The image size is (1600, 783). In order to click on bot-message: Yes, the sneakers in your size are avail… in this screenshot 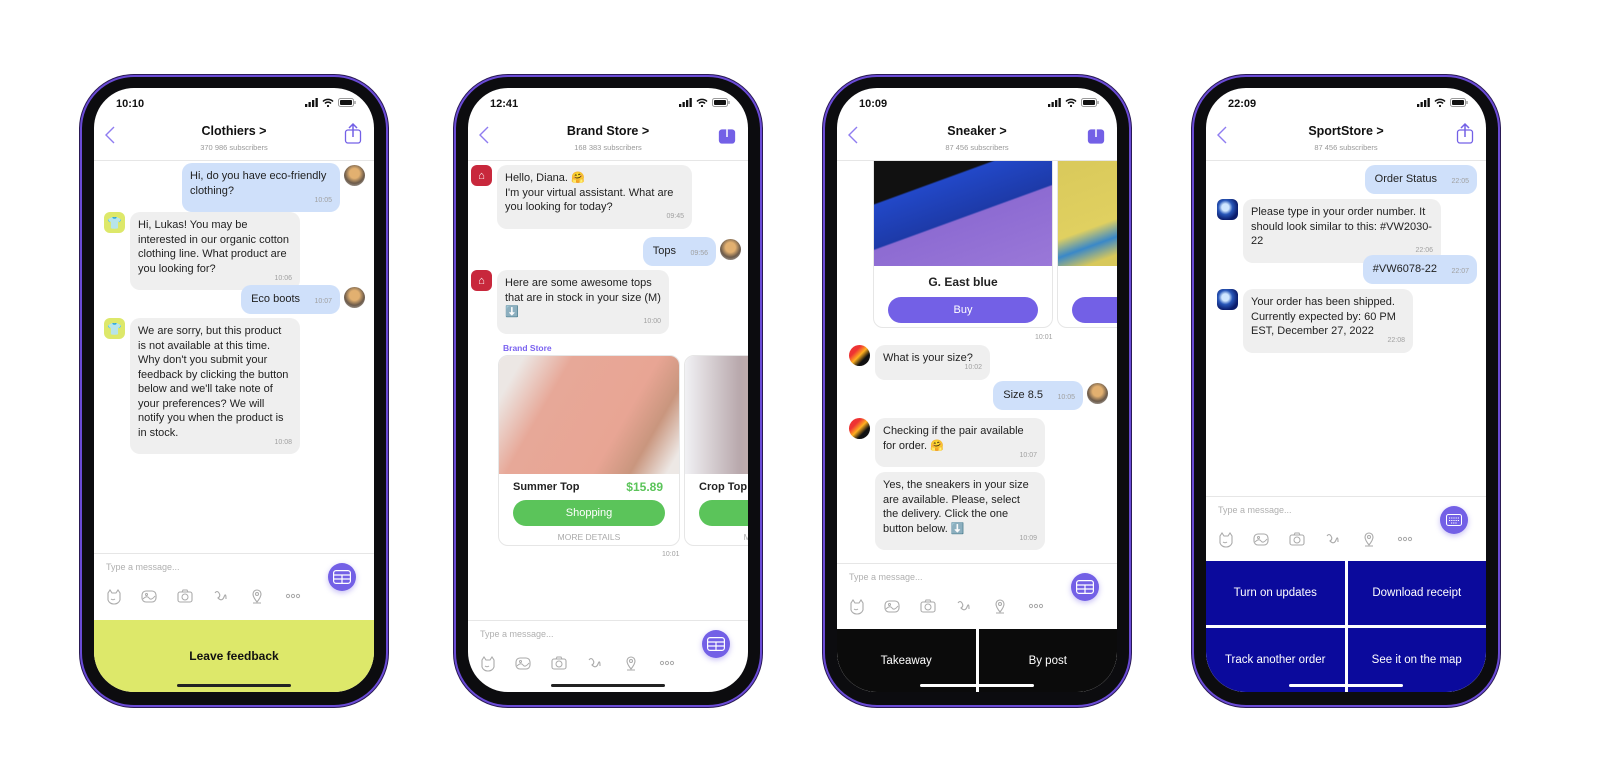, I will do `click(960, 511)`.